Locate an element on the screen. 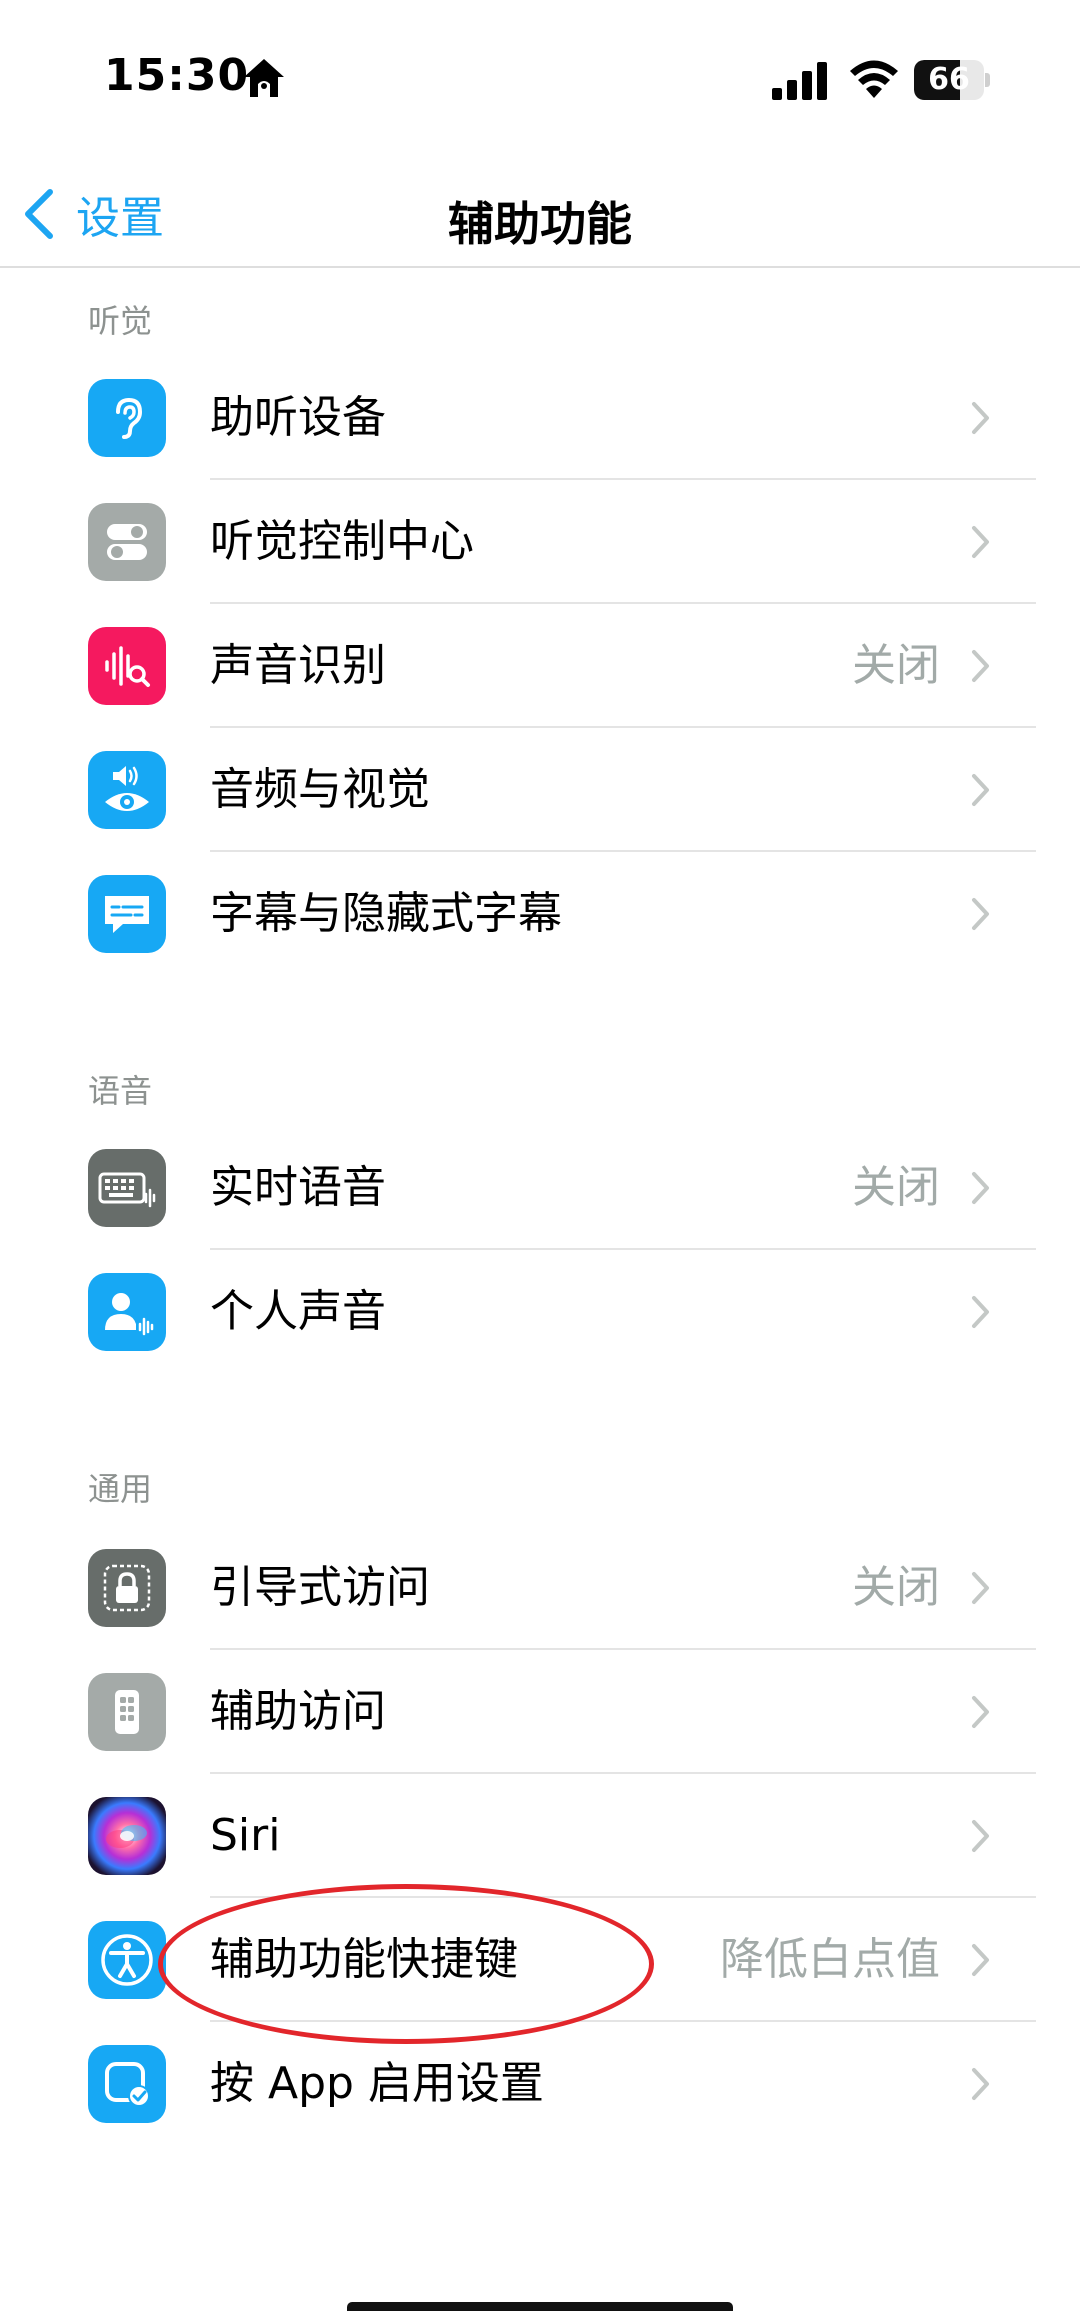  row-value: 降低白点值 is located at coordinates (830, 1959).